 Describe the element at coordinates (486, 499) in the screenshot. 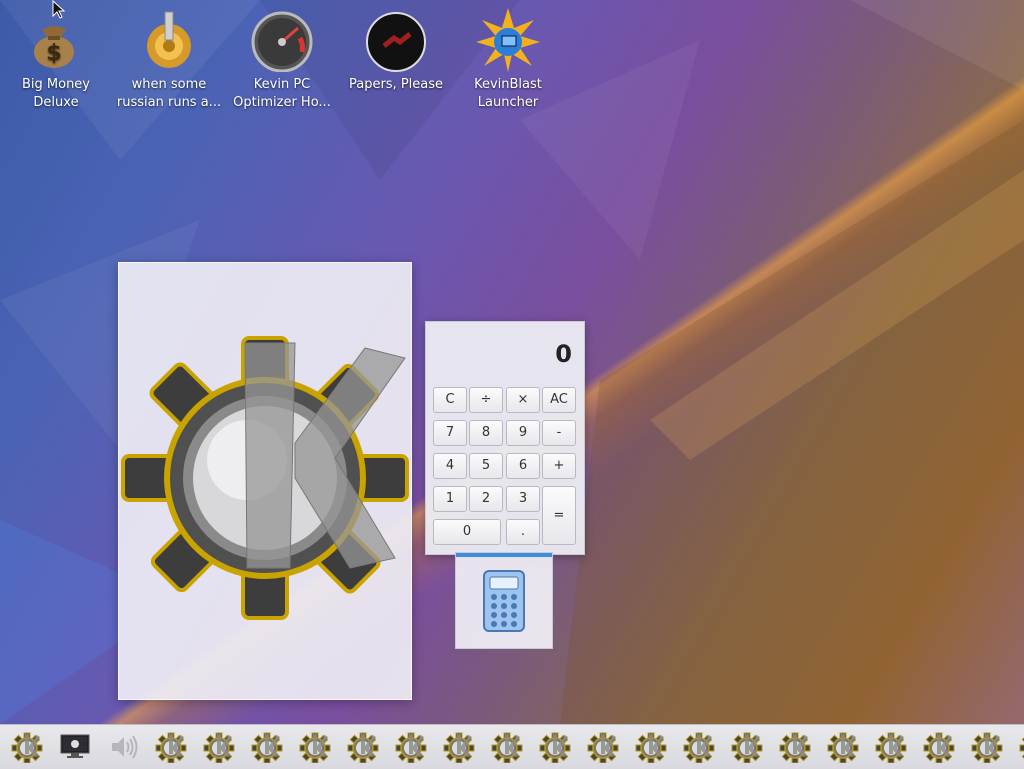

I see `calc-button-2: 2` at that location.